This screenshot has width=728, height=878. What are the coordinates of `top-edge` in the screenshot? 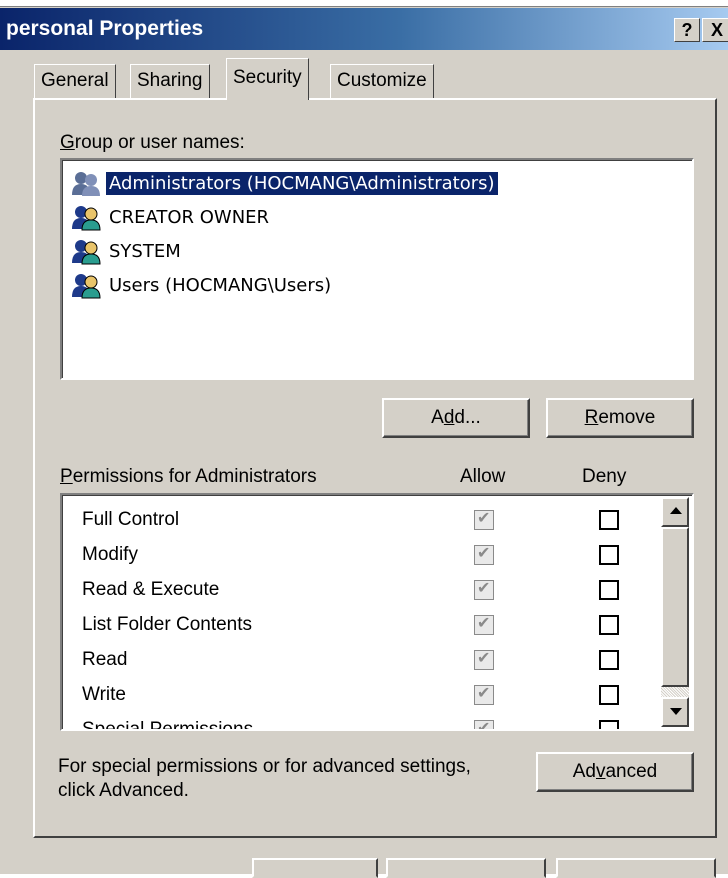 It's located at (364, 3).